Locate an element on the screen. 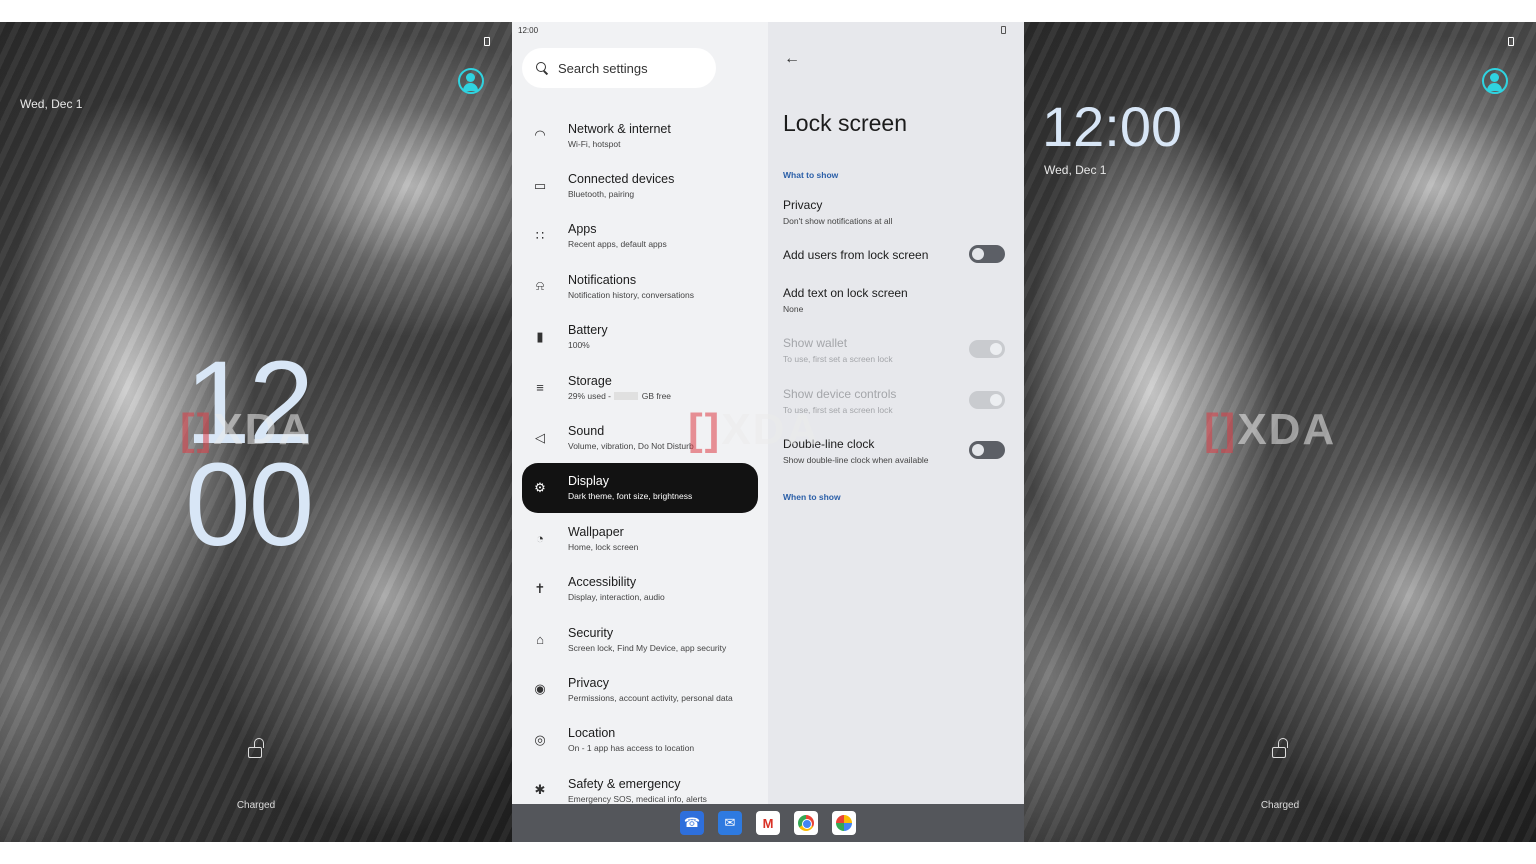  lock-clock-single-line: 12:00 is located at coordinates (1112, 126).